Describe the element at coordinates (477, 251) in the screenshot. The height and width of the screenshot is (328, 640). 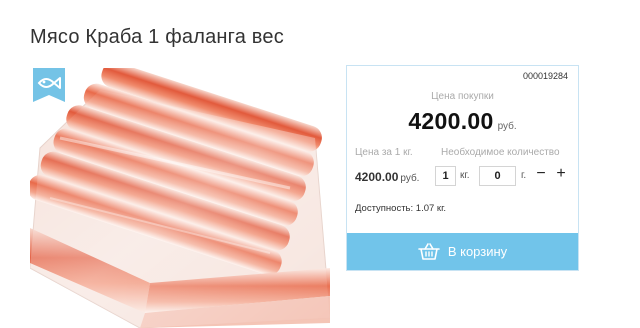
I see `add-to-cart-label: В корзину` at that location.